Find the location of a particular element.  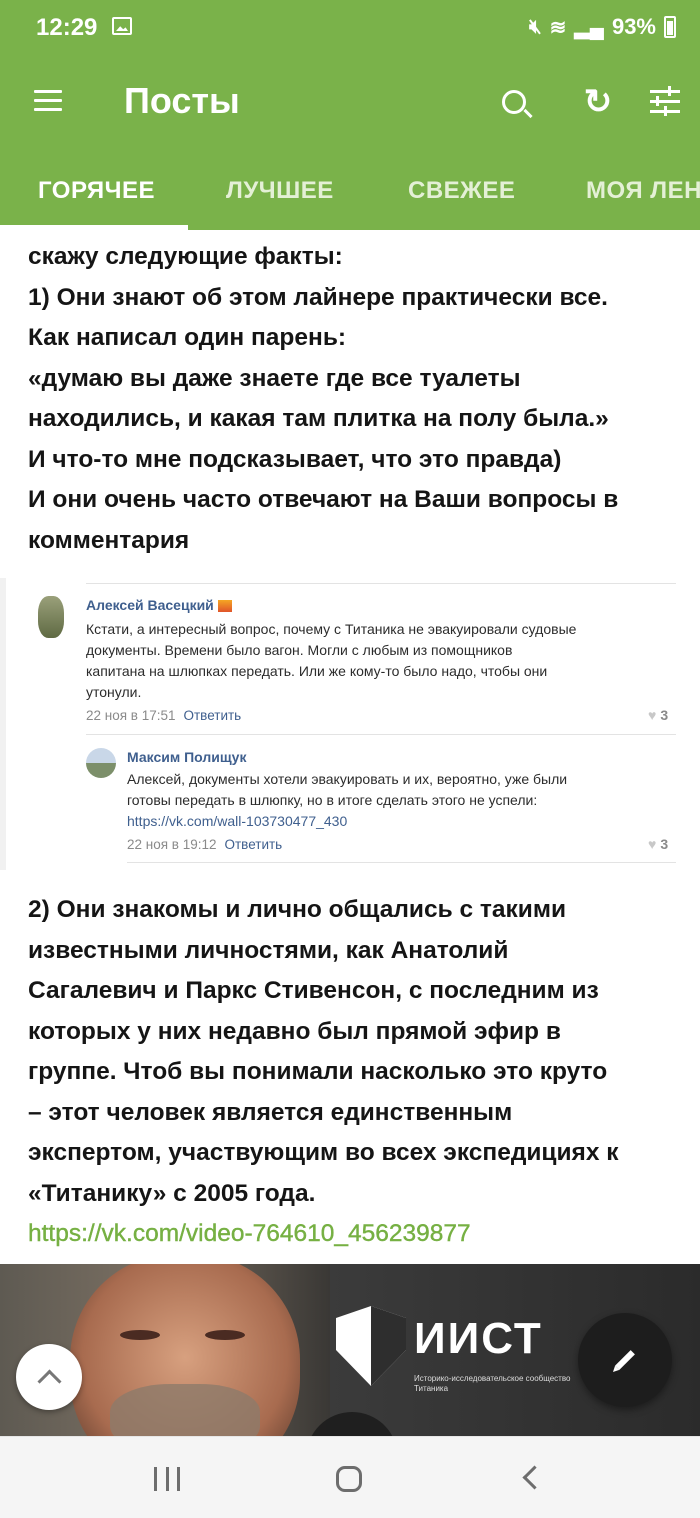

tab-bar: ГОРЯЧЕЕ ЛУЧШЕЕ СВЕЖЕЕ МОЯ ЛЕН is located at coordinates (350, 194).